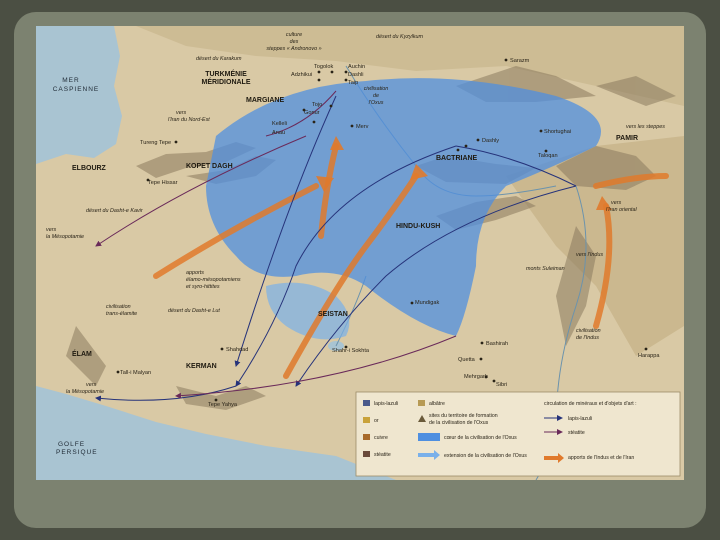 The width and height of the screenshot is (720, 540). Describe the element at coordinates (557, 132) in the screenshot. I see `site-shortughai: Shortughai` at that location.